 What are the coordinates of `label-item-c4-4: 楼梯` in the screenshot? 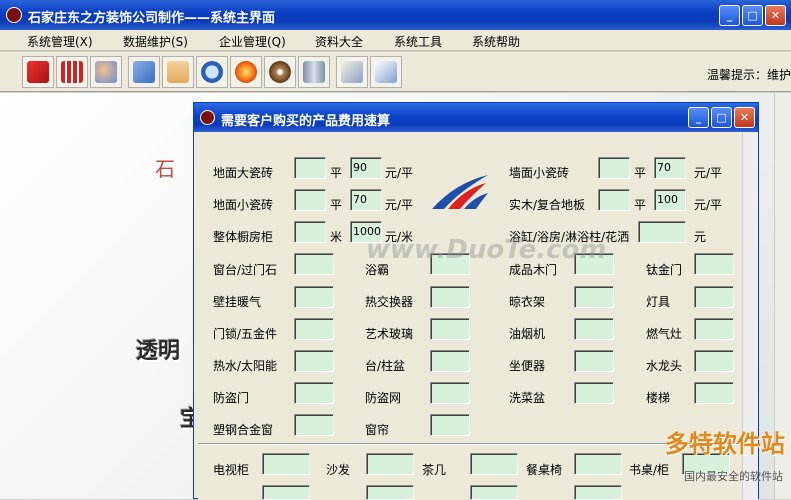 It's located at (658, 398).